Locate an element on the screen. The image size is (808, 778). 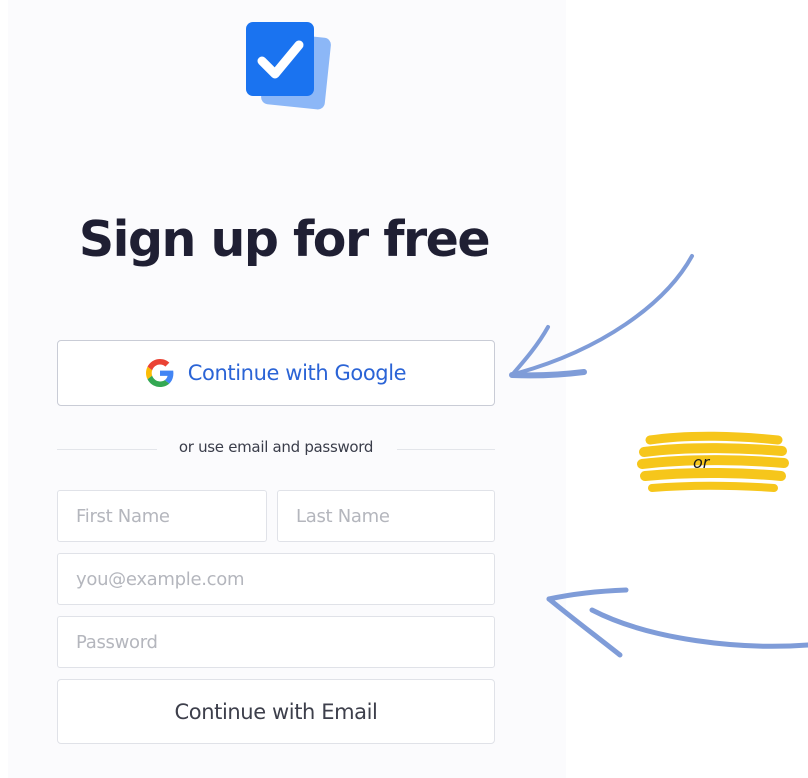
google-button-label: Continue with Google is located at coordinates (297, 373).